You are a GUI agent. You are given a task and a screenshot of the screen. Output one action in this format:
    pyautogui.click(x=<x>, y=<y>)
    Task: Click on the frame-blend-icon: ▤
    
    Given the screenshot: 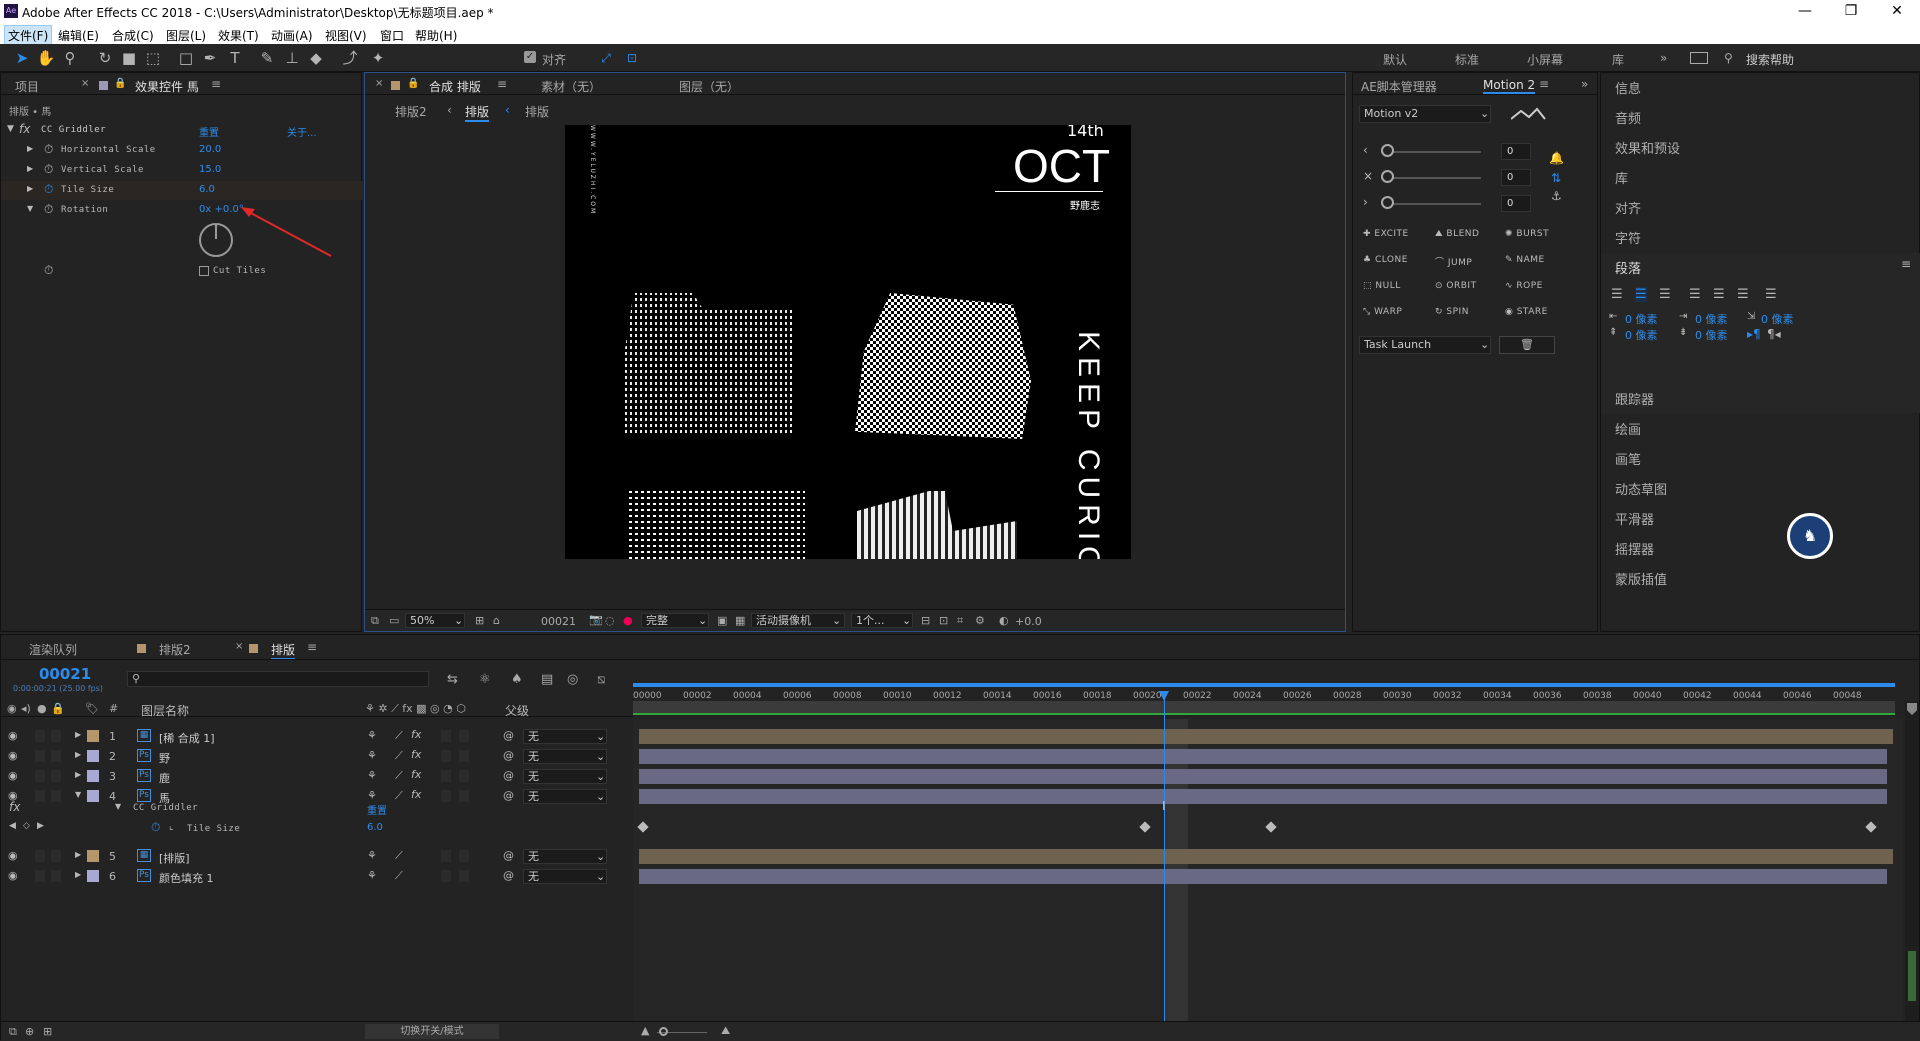 What is the action you would take?
    pyautogui.click(x=547, y=679)
    